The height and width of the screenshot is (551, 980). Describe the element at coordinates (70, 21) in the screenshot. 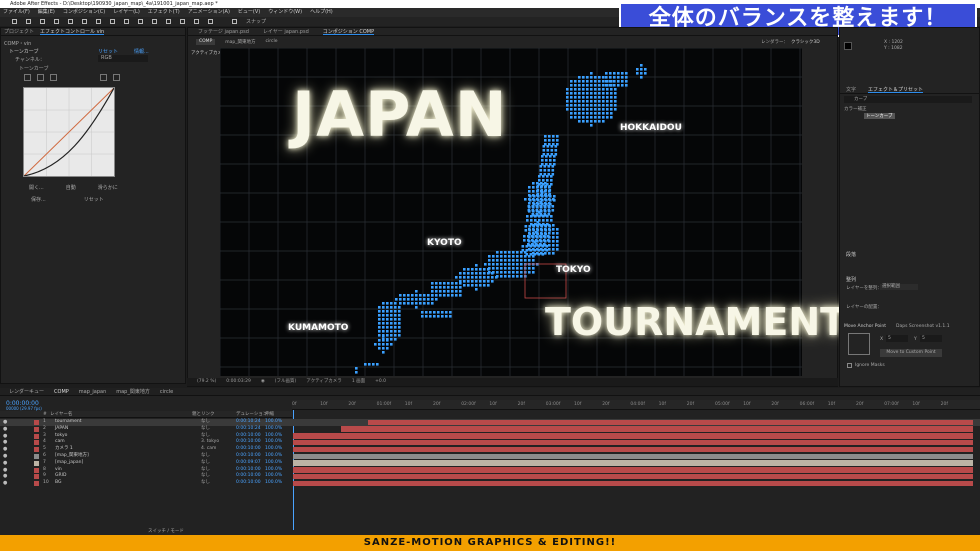

I see `rotate-tool-icon` at that location.